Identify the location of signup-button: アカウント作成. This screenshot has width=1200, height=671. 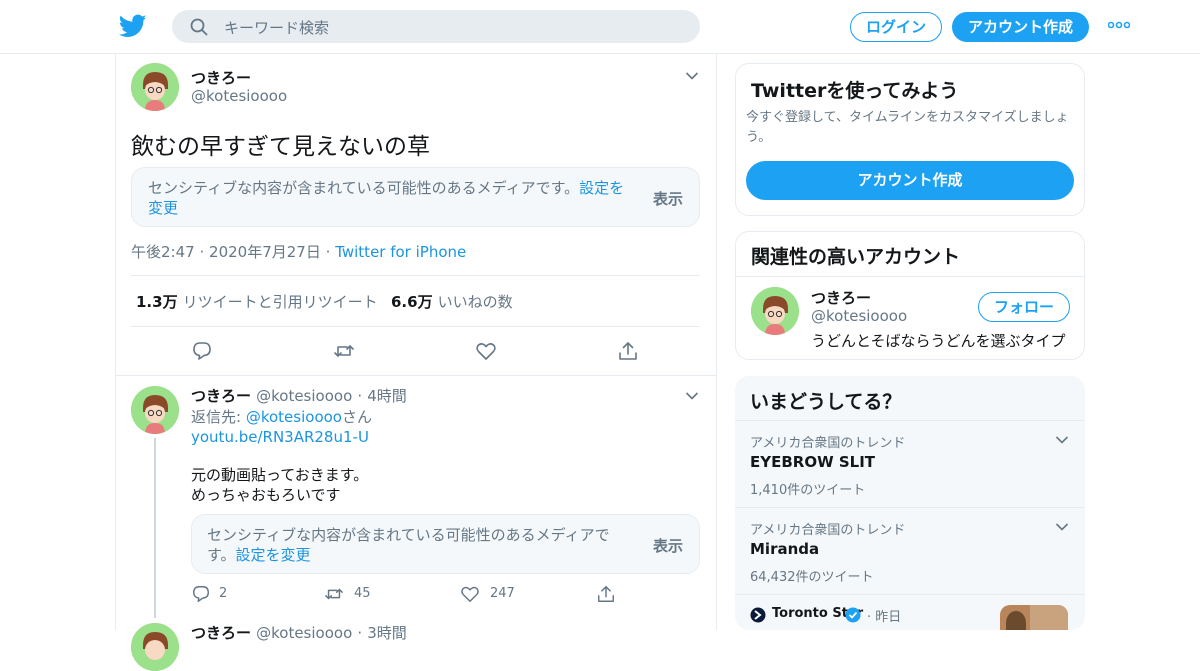
(1020, 27).